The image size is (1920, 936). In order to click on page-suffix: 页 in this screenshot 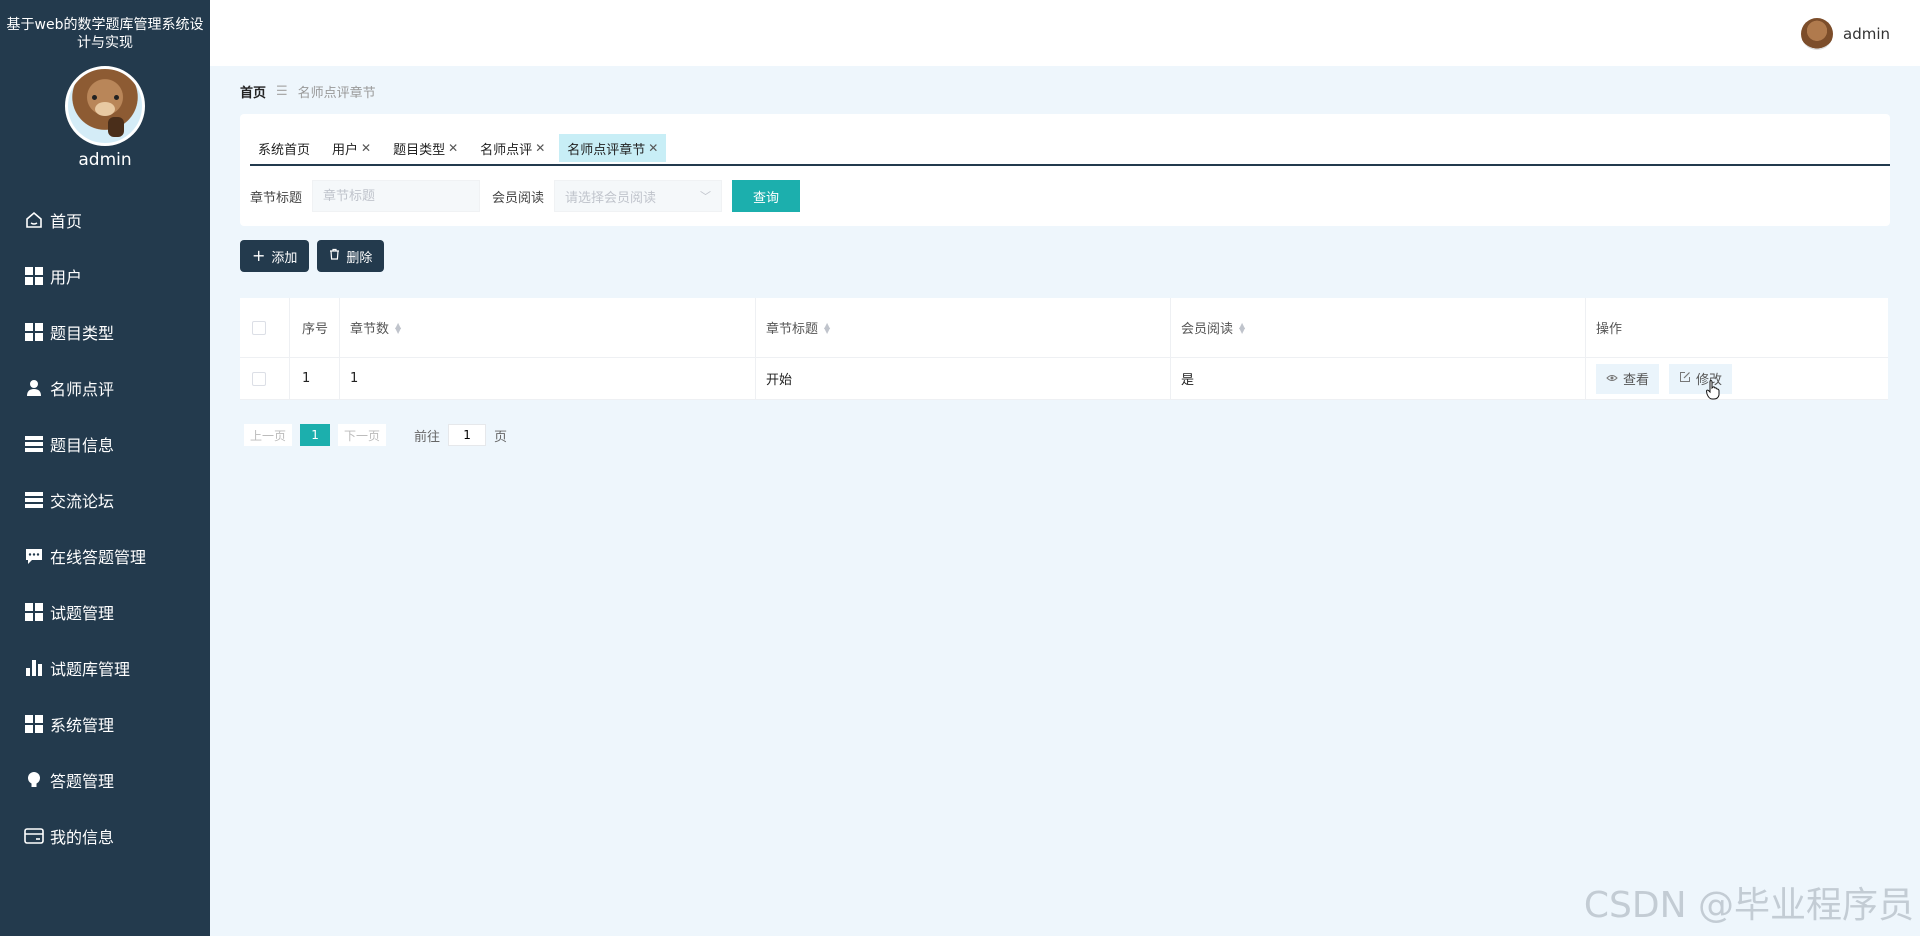, I will do `click(501, 437)`.